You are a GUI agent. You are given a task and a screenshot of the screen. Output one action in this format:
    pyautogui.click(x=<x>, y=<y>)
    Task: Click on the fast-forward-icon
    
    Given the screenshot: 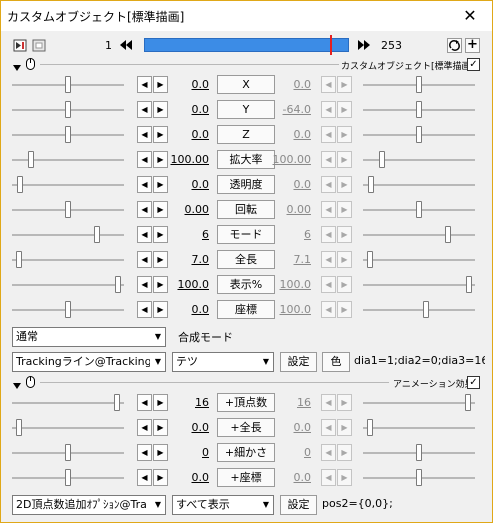 What is the action you would take?
    pyautogui.click(x=364, y=45)
    